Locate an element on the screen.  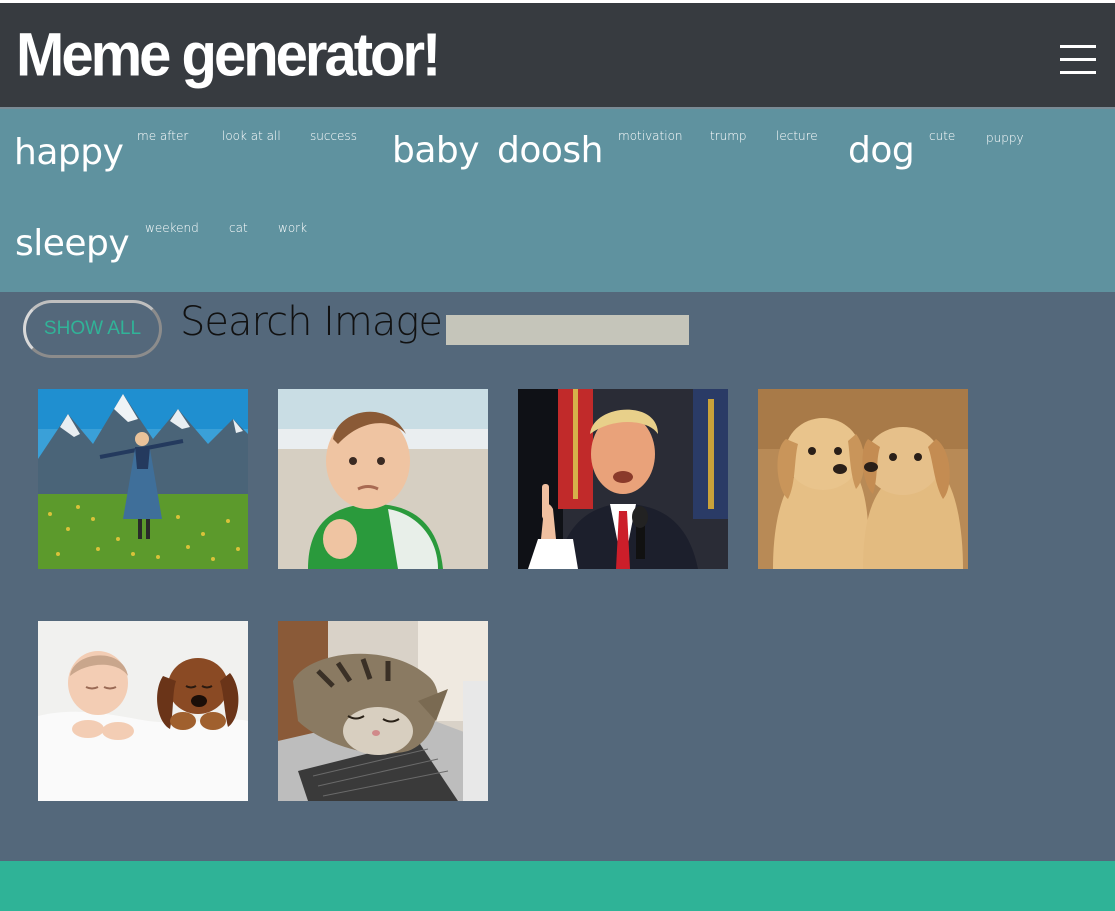
tag-baby: baby is located at coordinates (436, 151).